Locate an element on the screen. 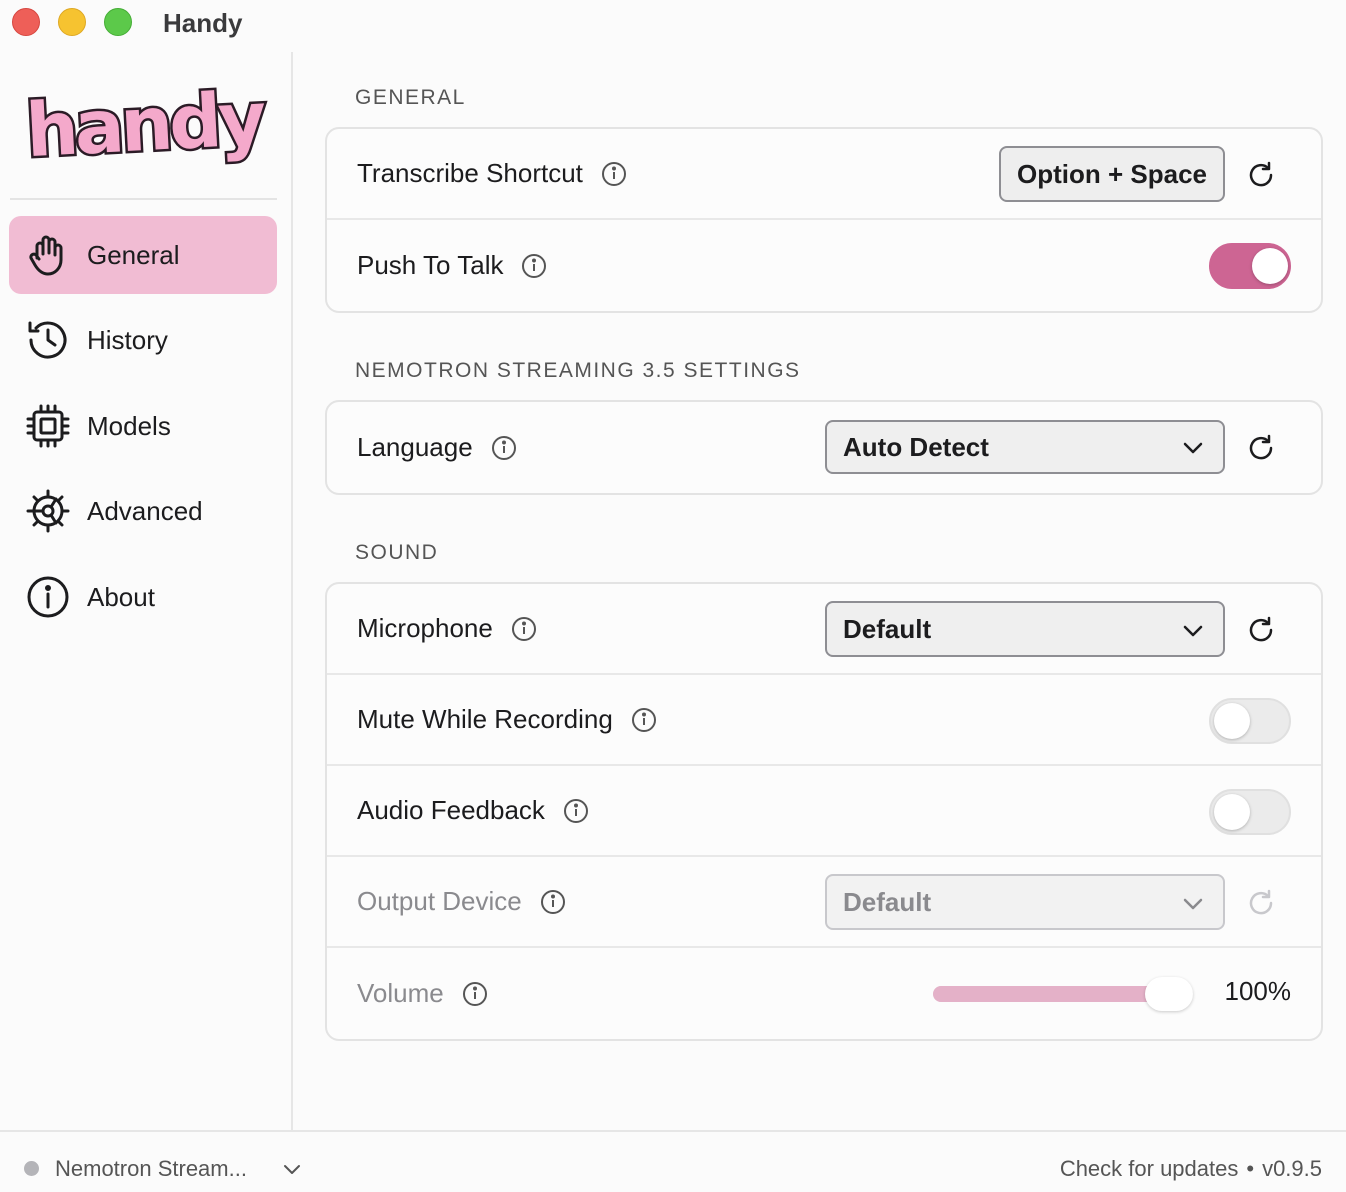 The width and height of the screenshot is (1346, 1192). audio-feedback-toggle is located at coordinates (1250, 812).